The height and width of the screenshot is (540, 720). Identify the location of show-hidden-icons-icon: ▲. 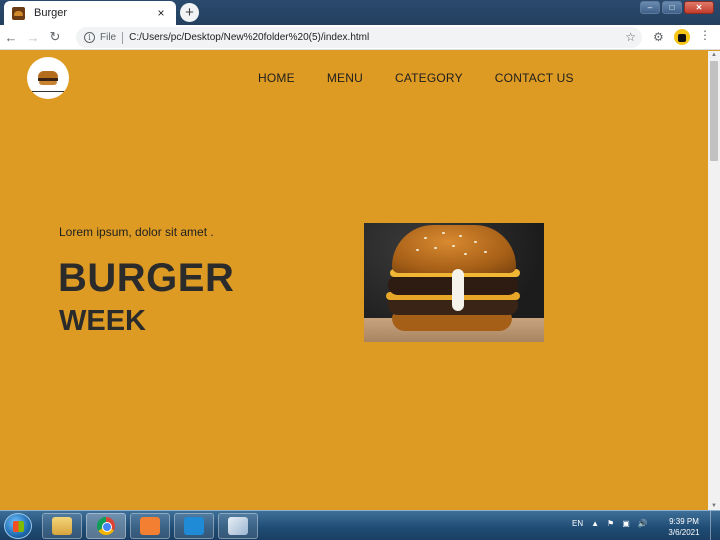
(595, 523).